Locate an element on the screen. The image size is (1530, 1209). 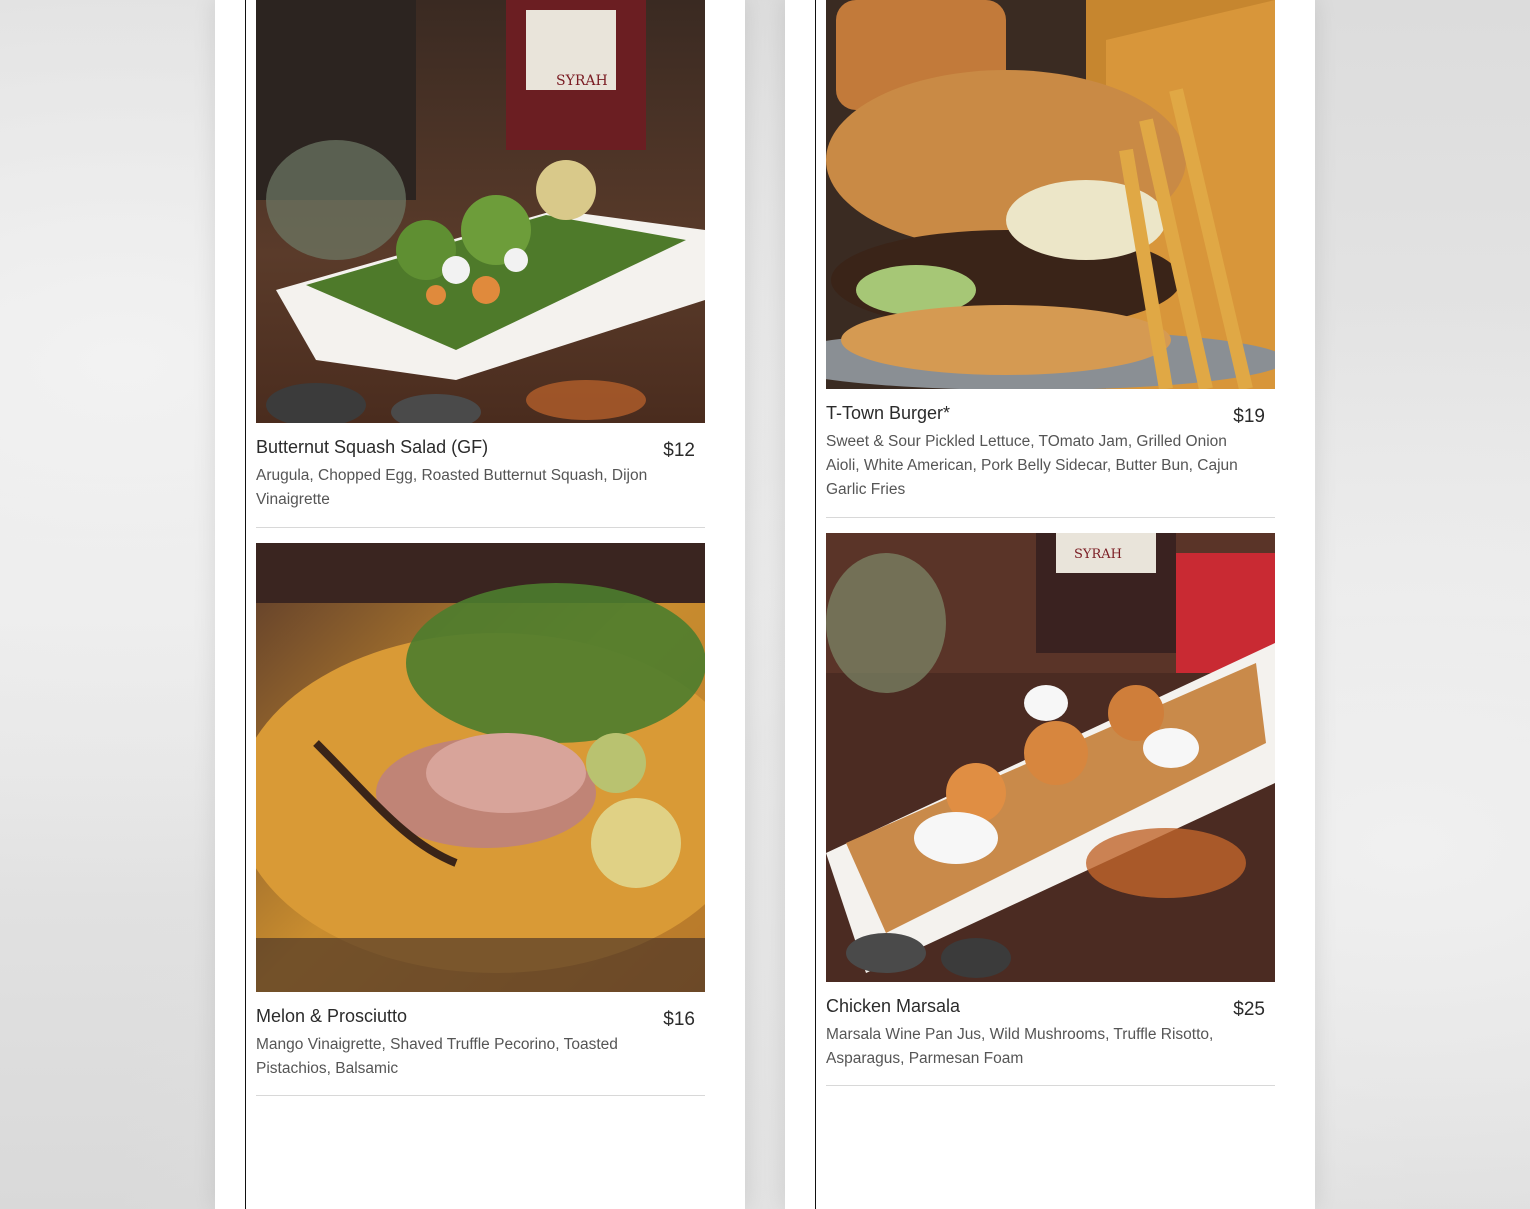
dish-name: Melon & Prosciutto is located at coordinates (332, 1016).